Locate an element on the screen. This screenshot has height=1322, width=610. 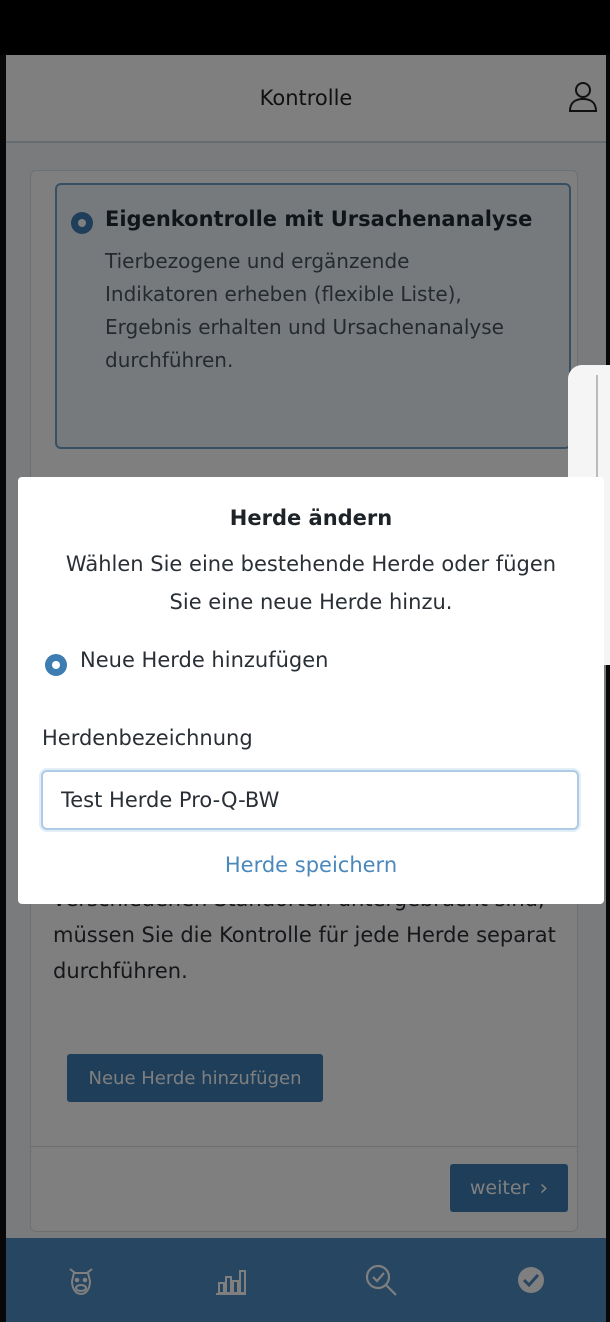
herd-name-label: Herdenbezeichnung is located at coordinates (147, 738).